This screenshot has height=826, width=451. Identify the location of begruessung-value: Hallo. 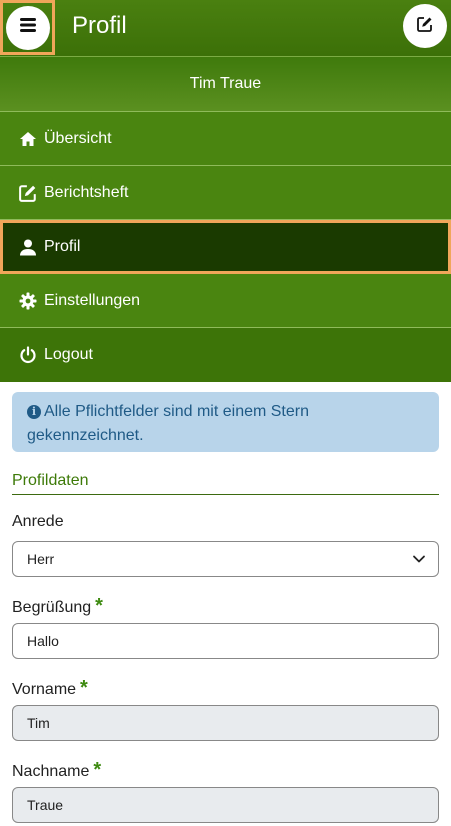
(43, 641).